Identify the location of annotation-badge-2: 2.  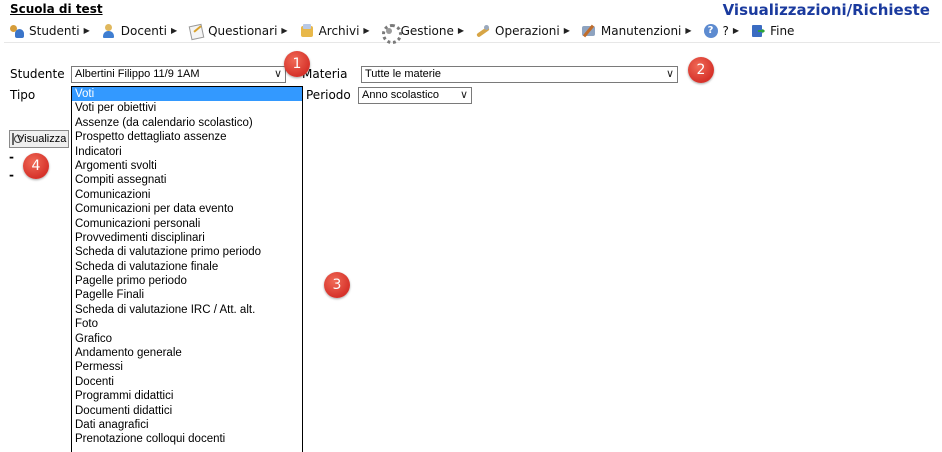
(701, 70).